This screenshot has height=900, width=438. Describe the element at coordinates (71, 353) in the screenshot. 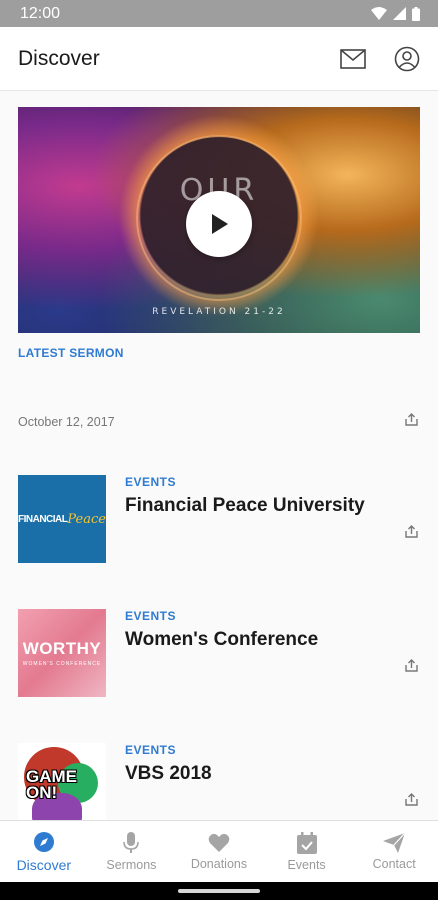

I see `latest-sermon-label: LATEST SERMON` at that location.